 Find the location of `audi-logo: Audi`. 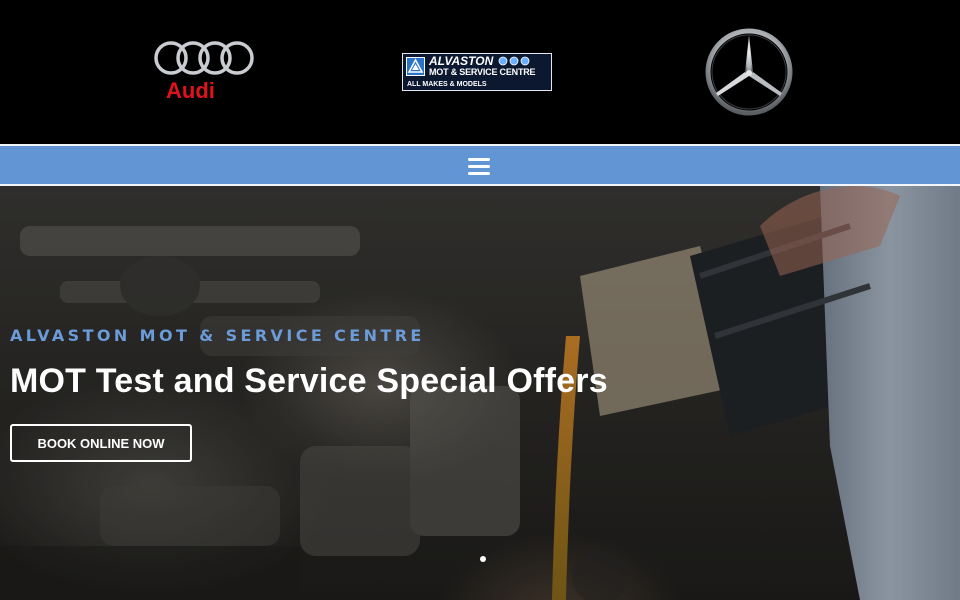

audi-logo: Audi is located at coordinates (204, 71).